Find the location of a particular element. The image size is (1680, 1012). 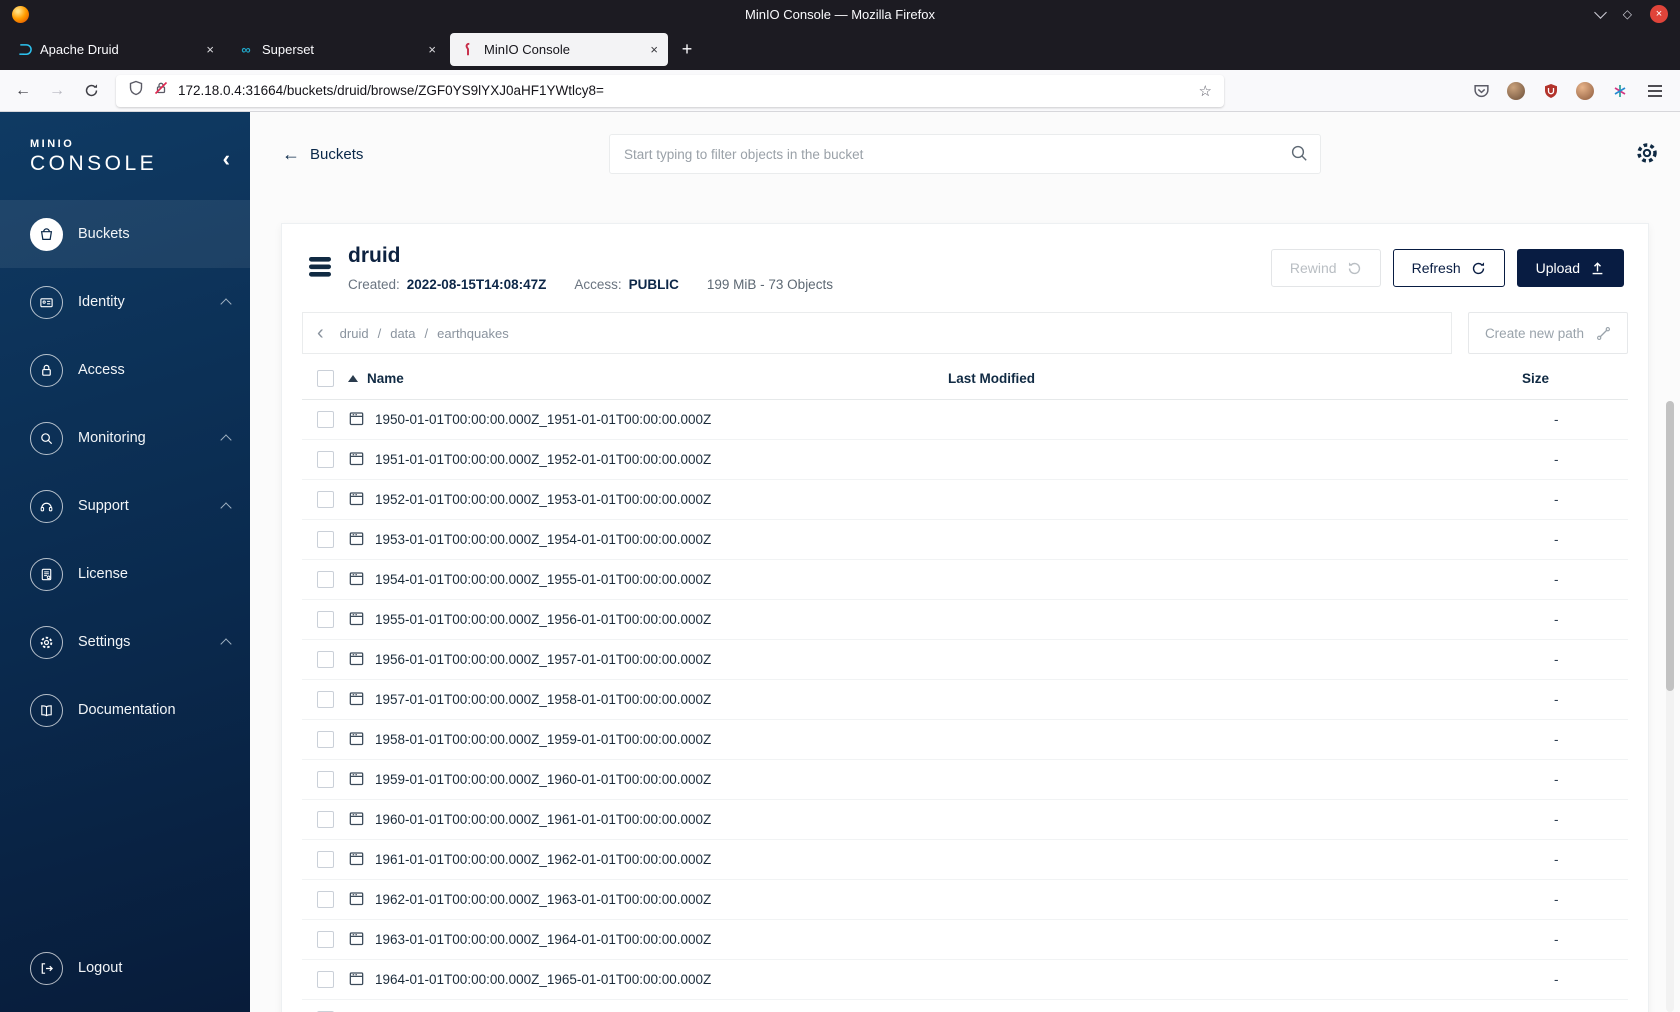

tracking-shield-icon is located at coordinates (136, 90).